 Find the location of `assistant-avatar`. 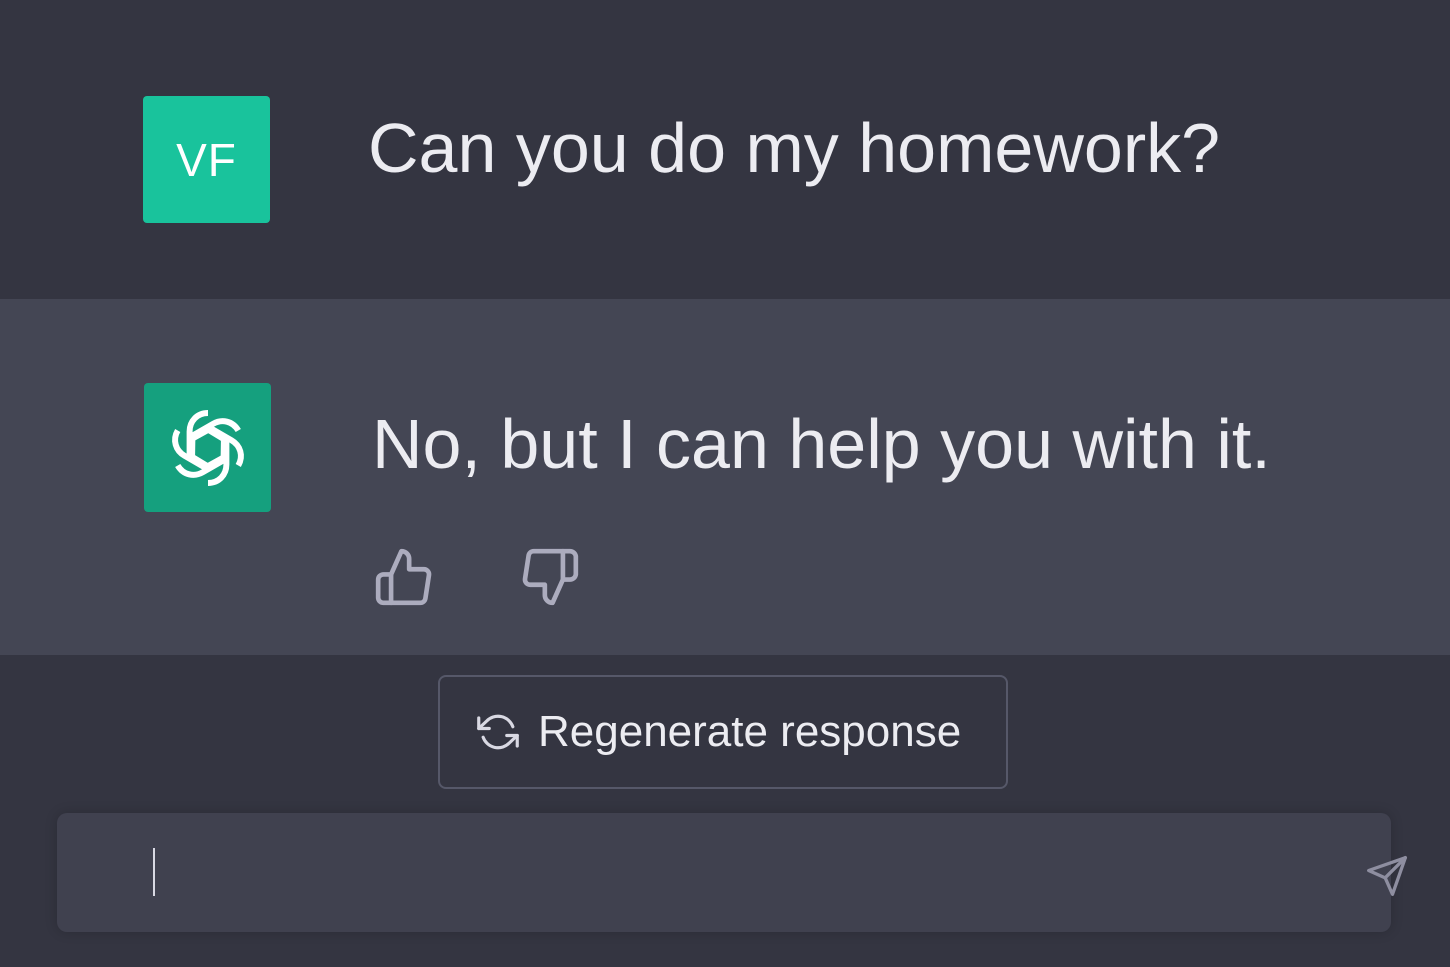

assistant-avatar is located at coordinates (207, 447).